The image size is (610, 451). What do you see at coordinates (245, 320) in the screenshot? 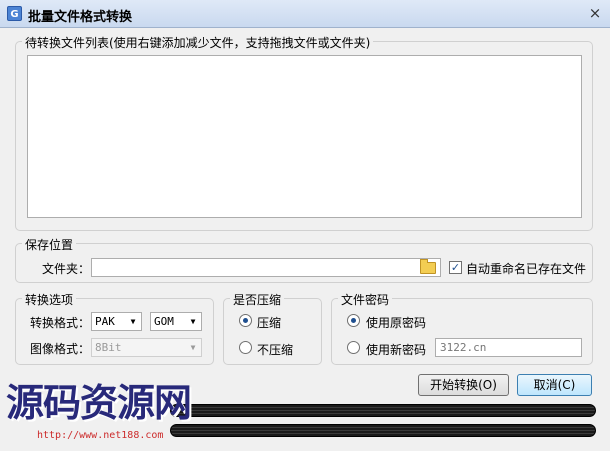
I see `compress-yes-radio` at bounding box center [245, 320].